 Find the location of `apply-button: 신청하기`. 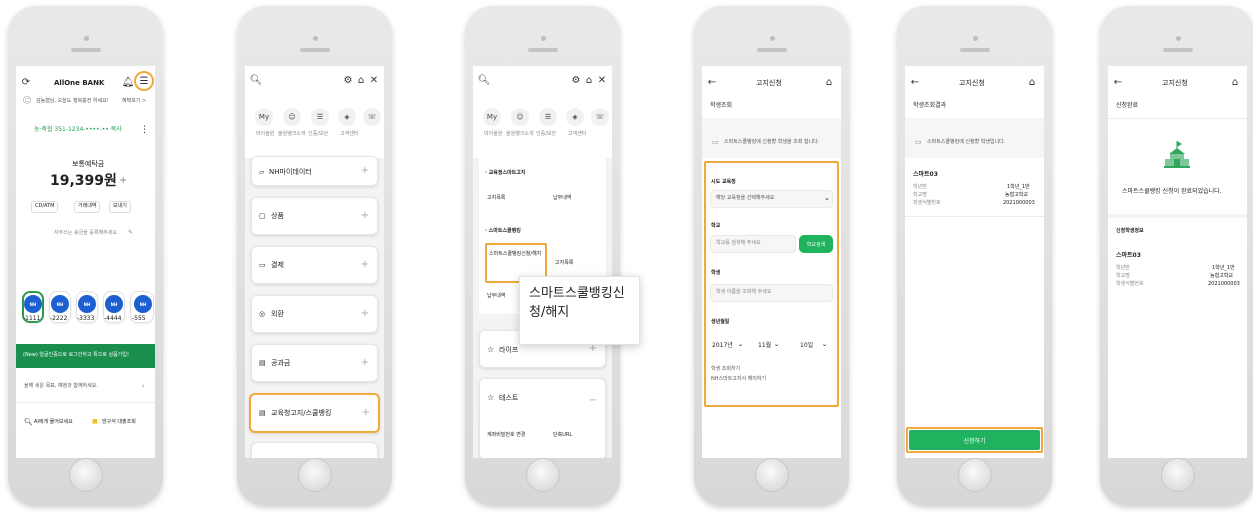

apply-button: 신청하기 is located at coordinates (974, 440).